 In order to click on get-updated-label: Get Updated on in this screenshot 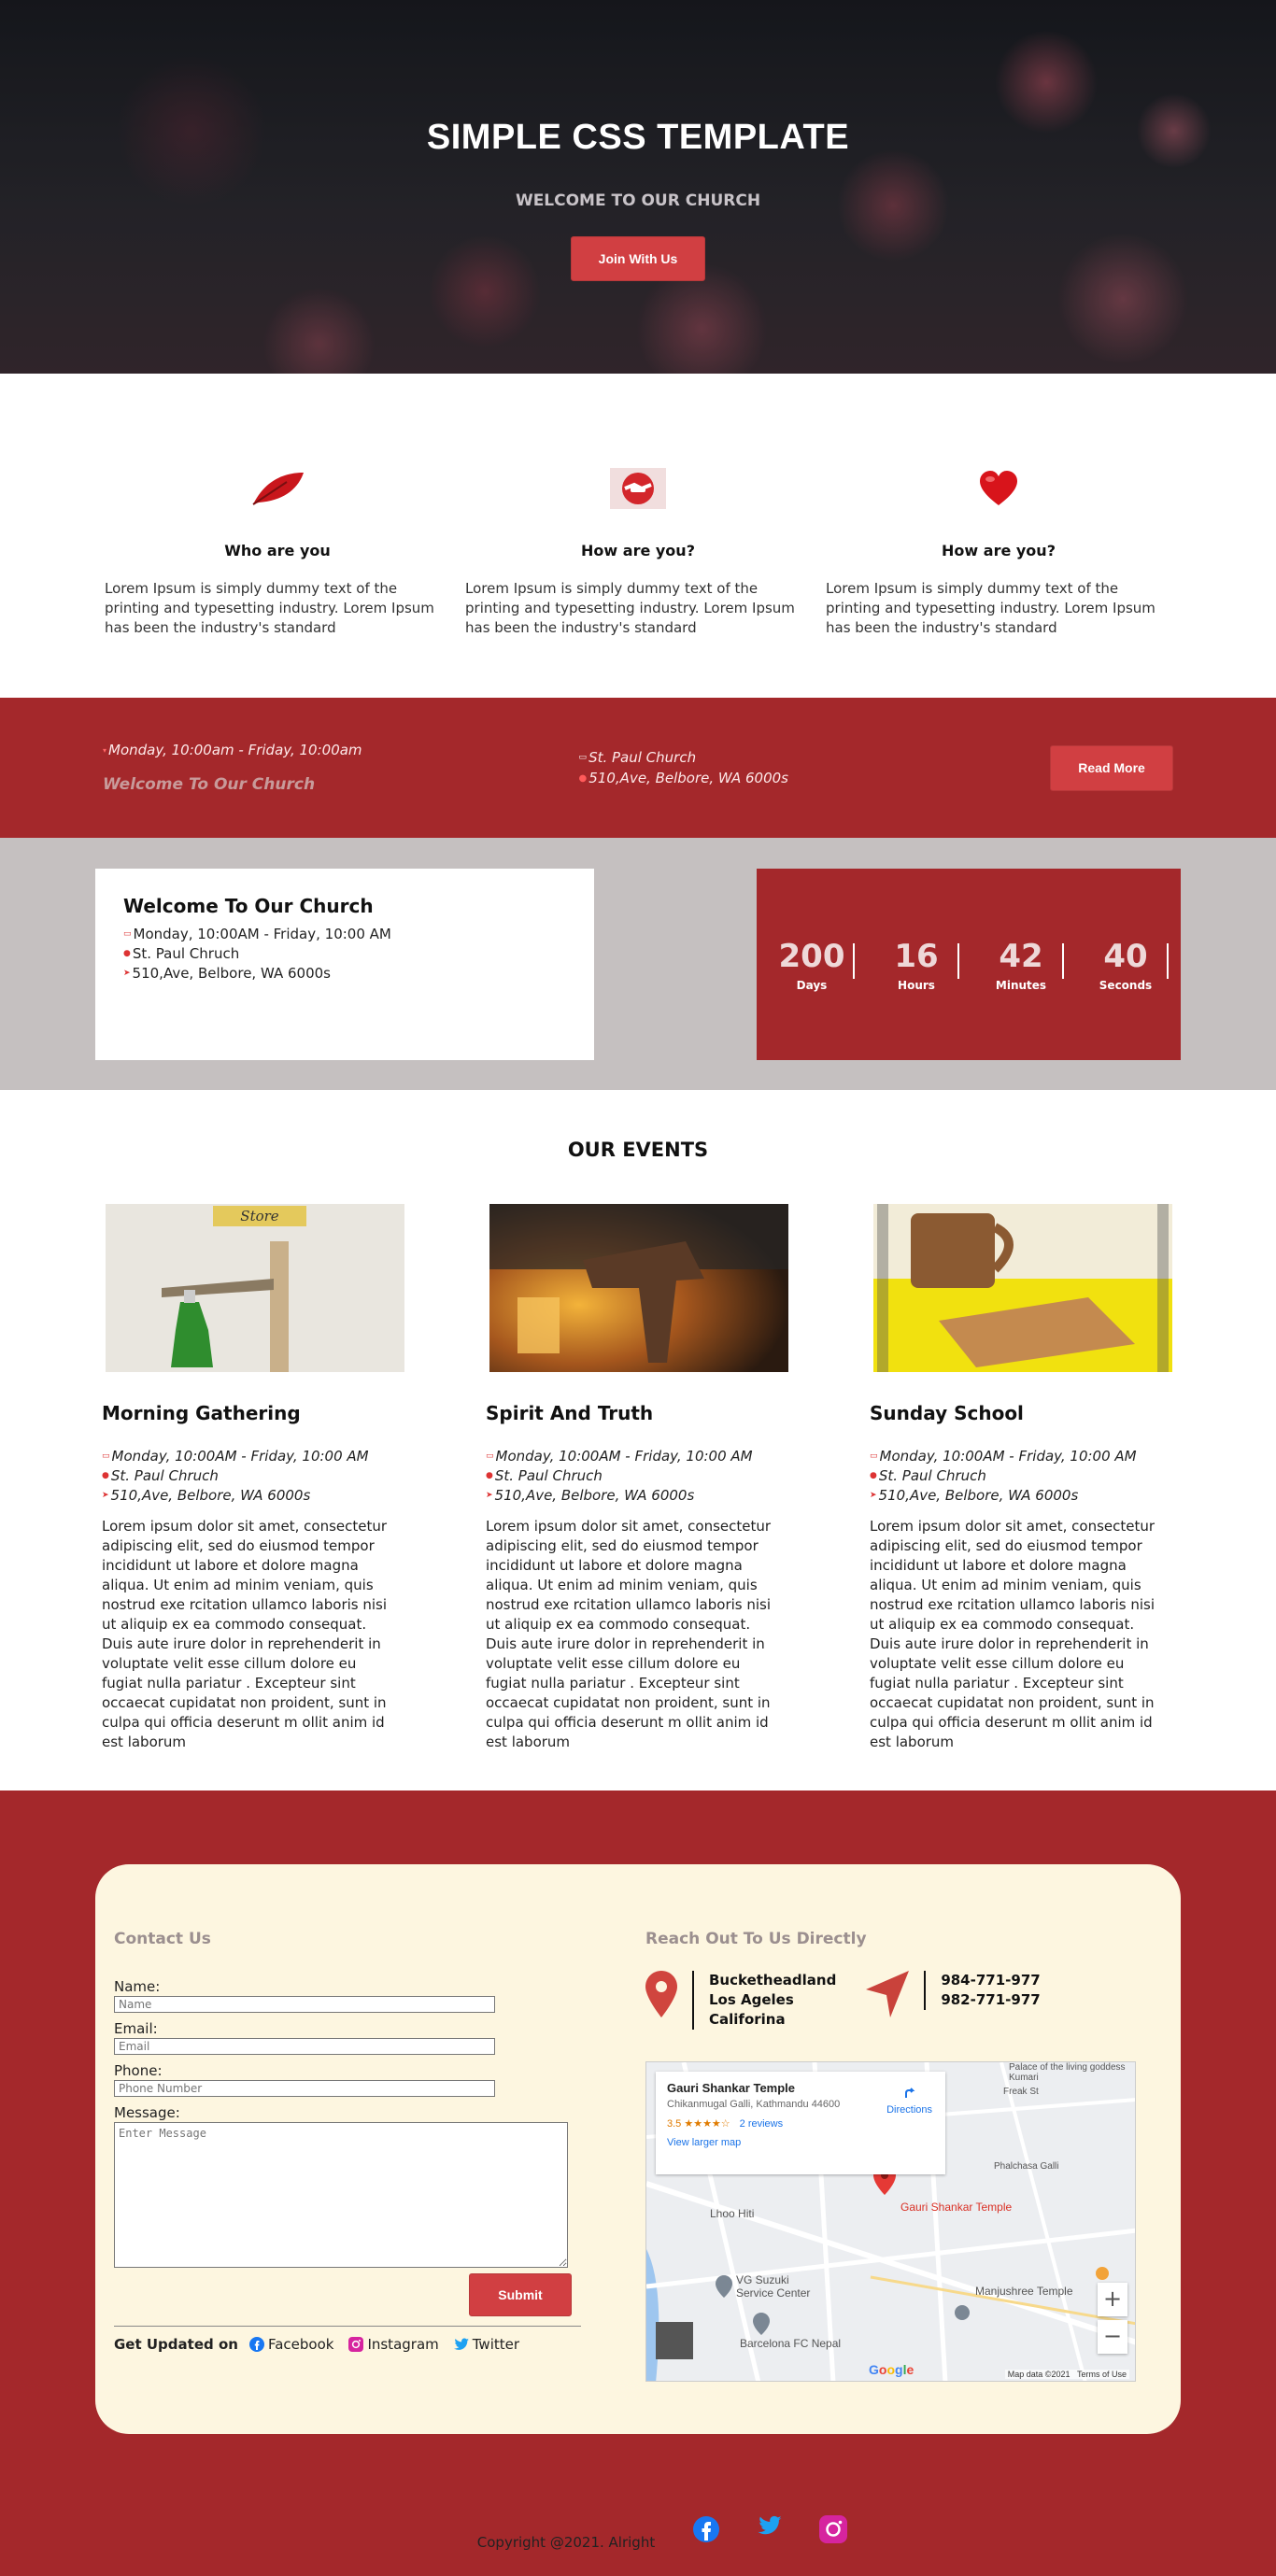, I will do `click(176, 2344)`.